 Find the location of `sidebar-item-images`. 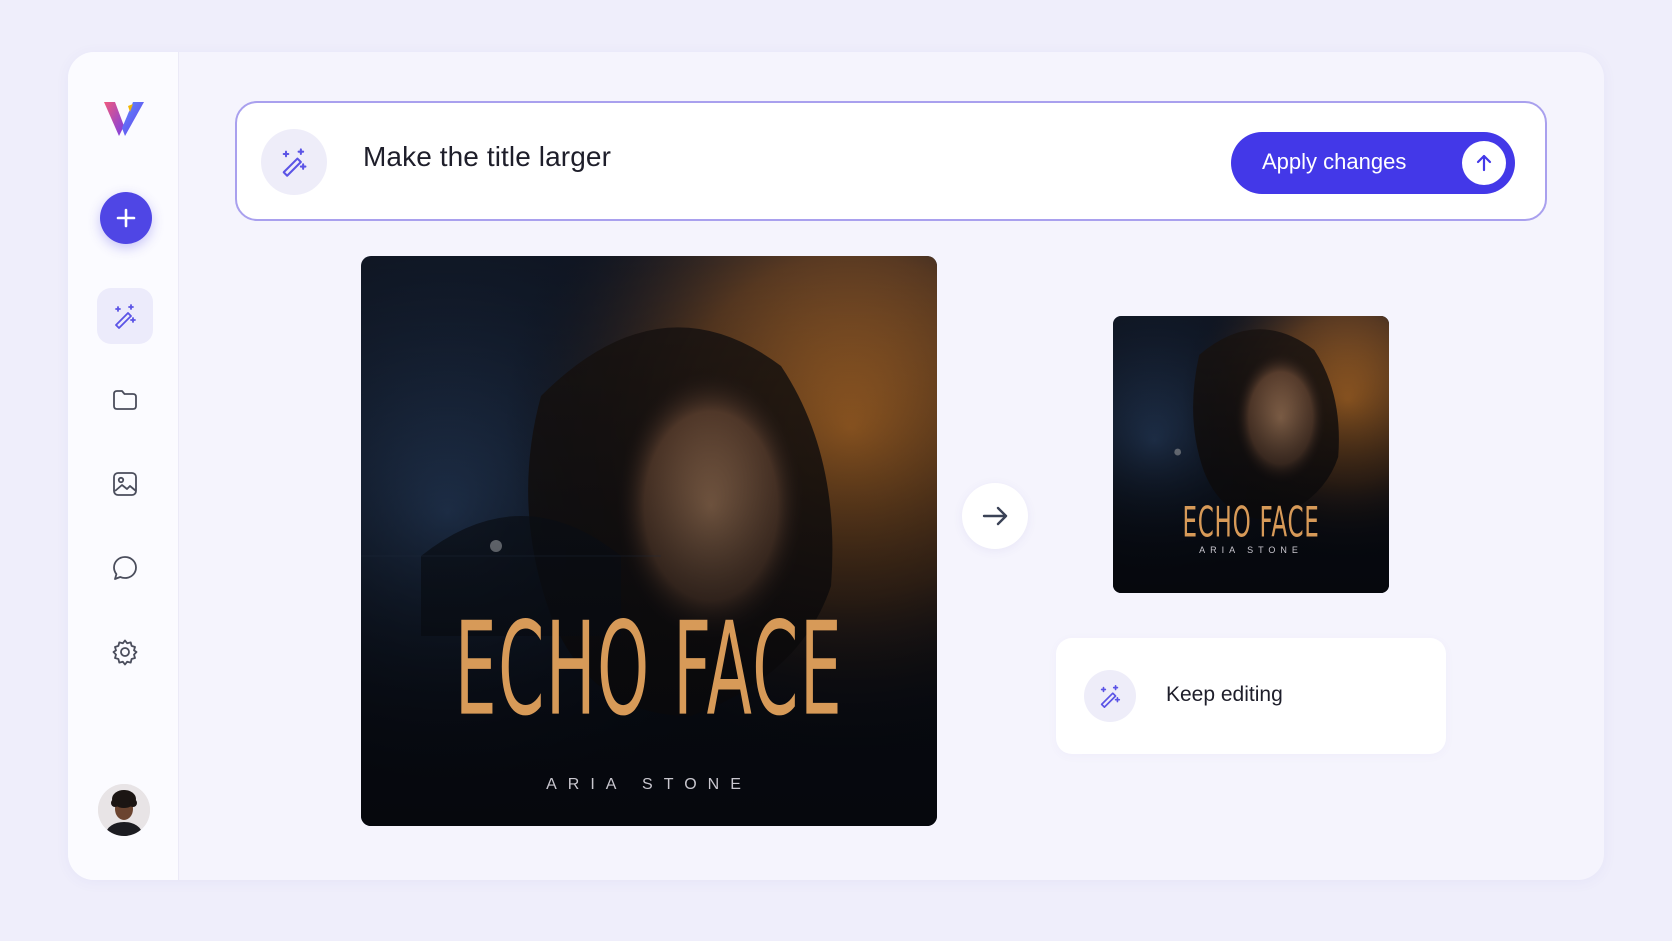

sidebar-item-images is located at coordinates (125, 484).